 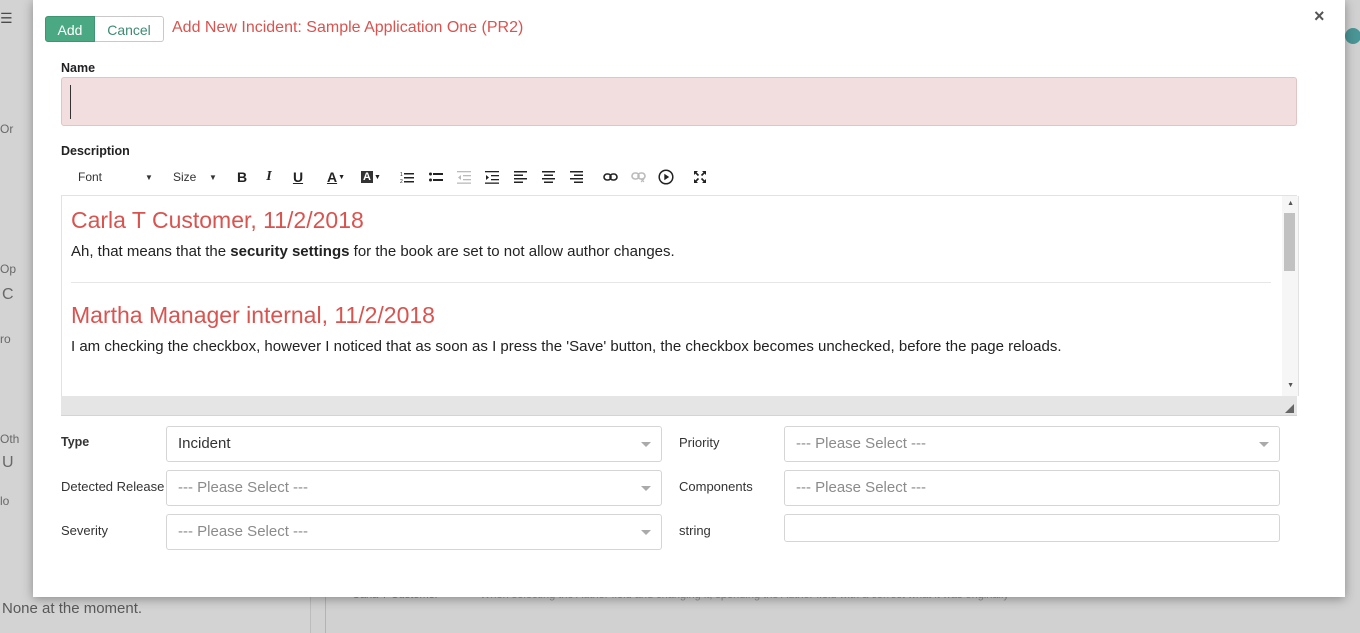 I want to click on name-input, so click(x=679, y=101).